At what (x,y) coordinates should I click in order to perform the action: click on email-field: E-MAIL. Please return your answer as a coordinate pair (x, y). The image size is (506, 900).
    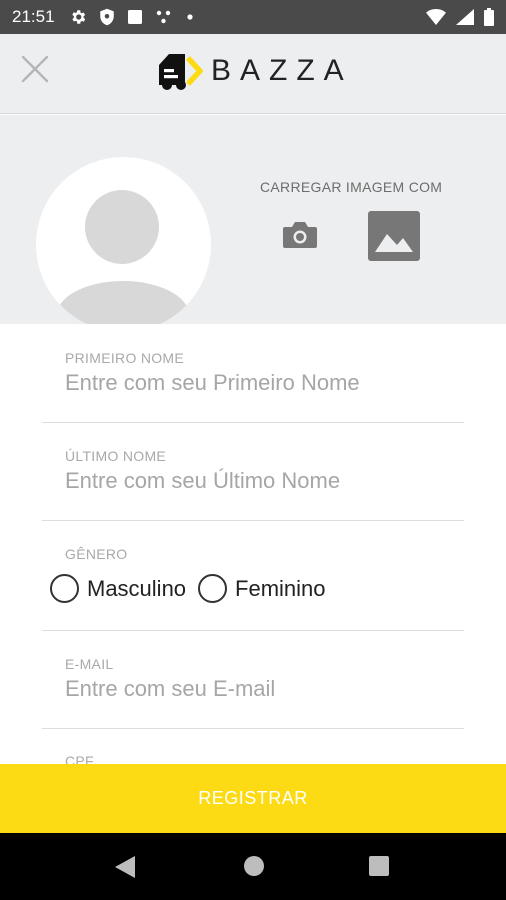
    Looking at the image, I should click on (253, 680).